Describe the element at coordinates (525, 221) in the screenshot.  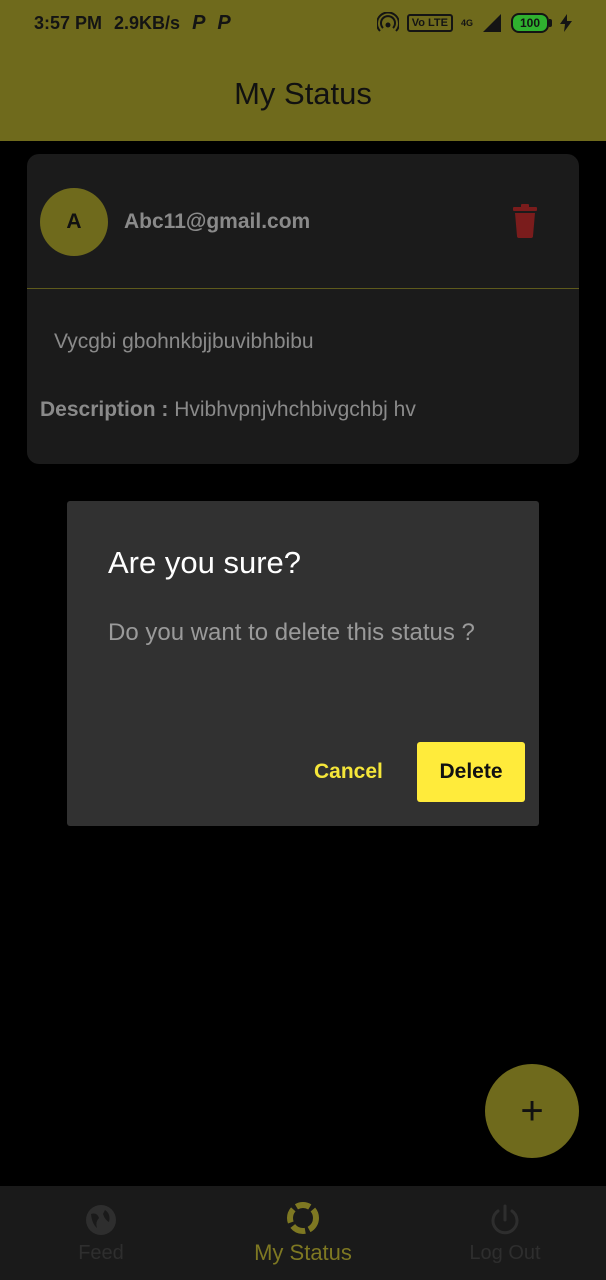
I see `trash-icon` at that location.